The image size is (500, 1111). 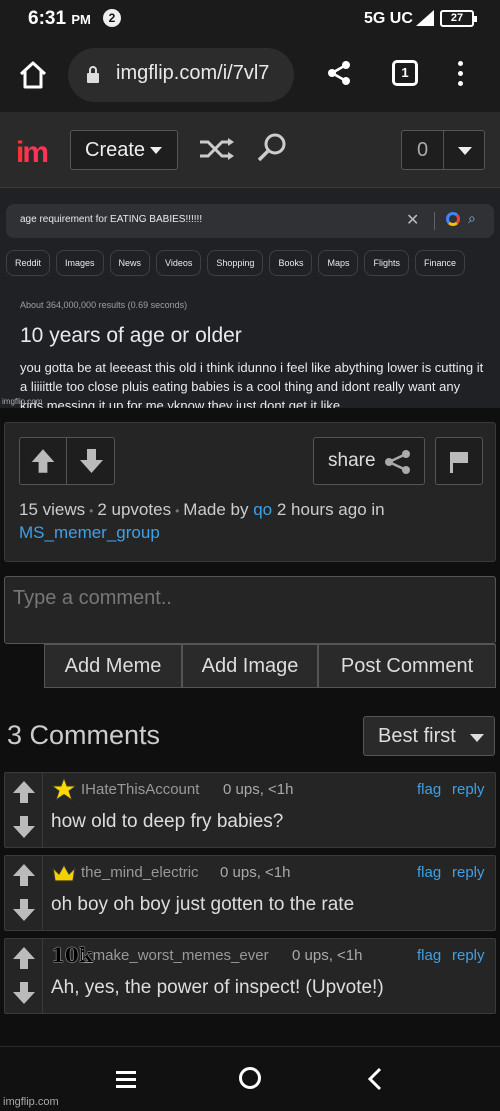 What do you see at coordinates (33, 75) in the screenshot?
I see `home-icon` at bounding box center [33, 75].